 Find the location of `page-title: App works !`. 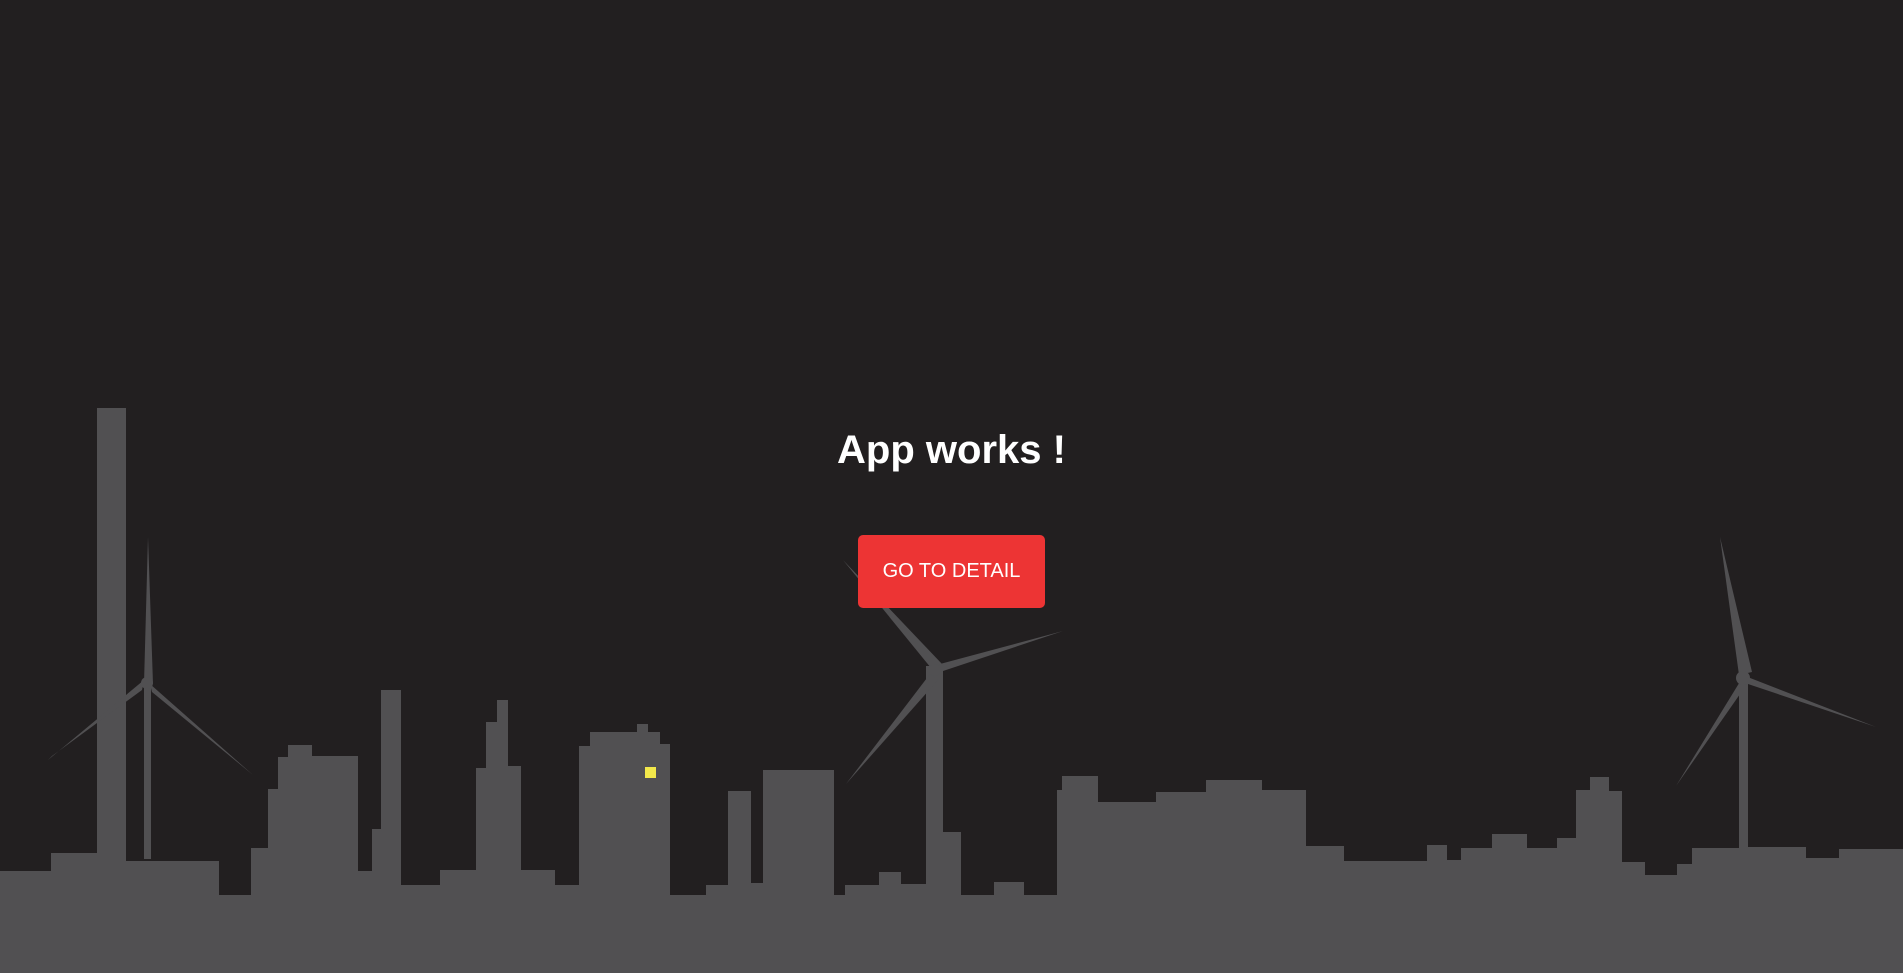

page-title: App works ! is located at coordinates (951, 450).